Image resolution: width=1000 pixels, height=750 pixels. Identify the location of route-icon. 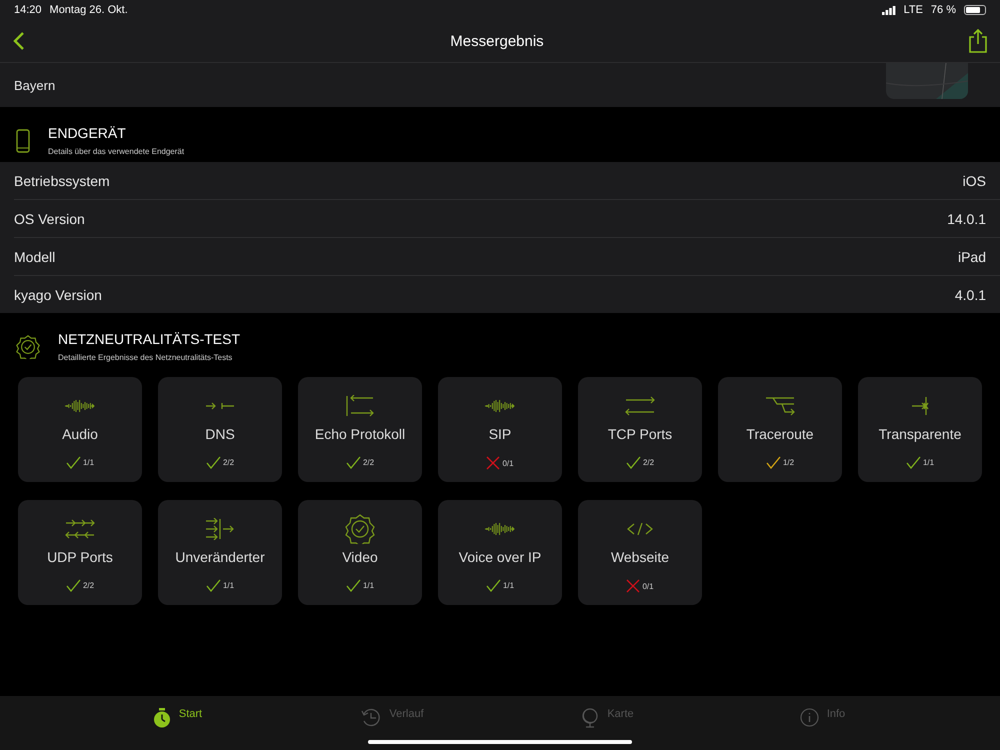
(780, 406).